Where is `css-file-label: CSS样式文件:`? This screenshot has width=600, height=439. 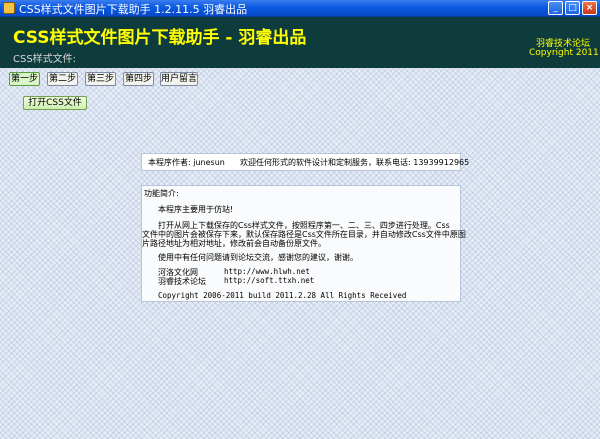
css-file-label: CSS样式文件: is located at coordinates (45, 59).